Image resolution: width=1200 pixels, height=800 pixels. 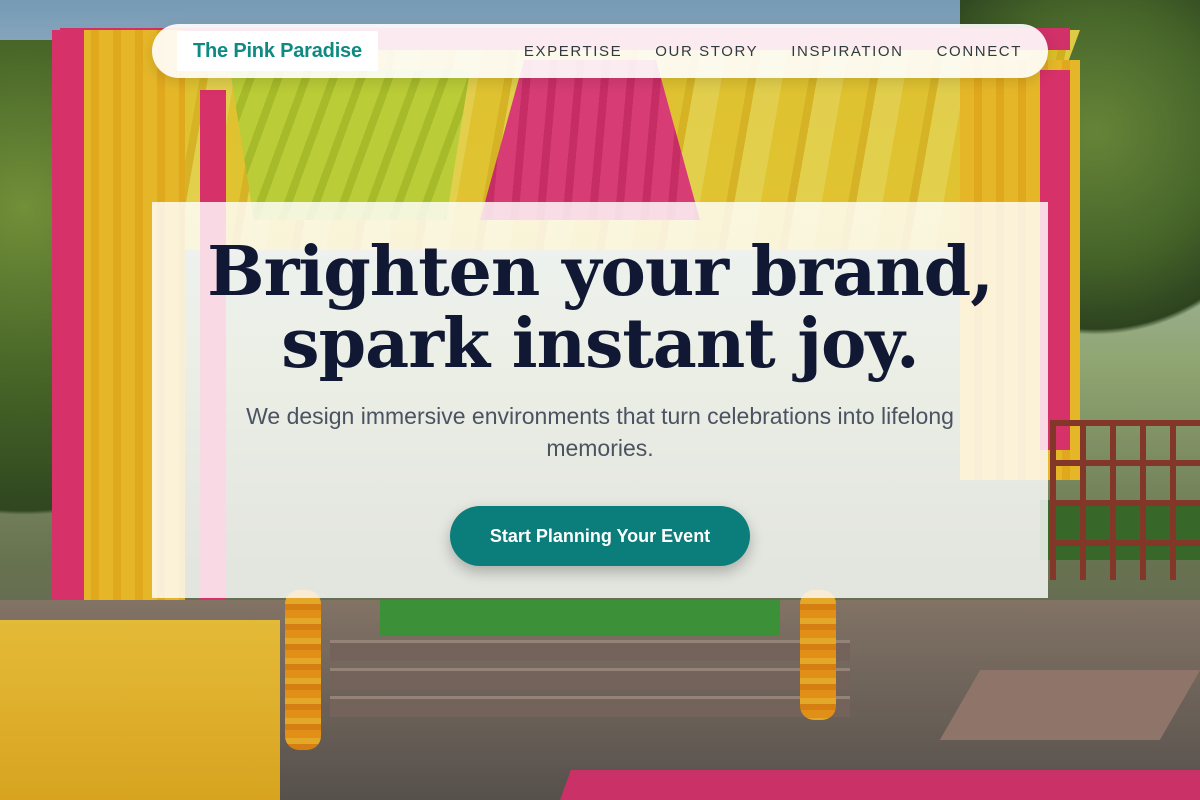 What do you see at coordinates (773, 51) in the screenshot?
I see `main-nav: EXPERTISE OUR STORY INSPIRATION CONNECT` at bounding box center [773, 51].